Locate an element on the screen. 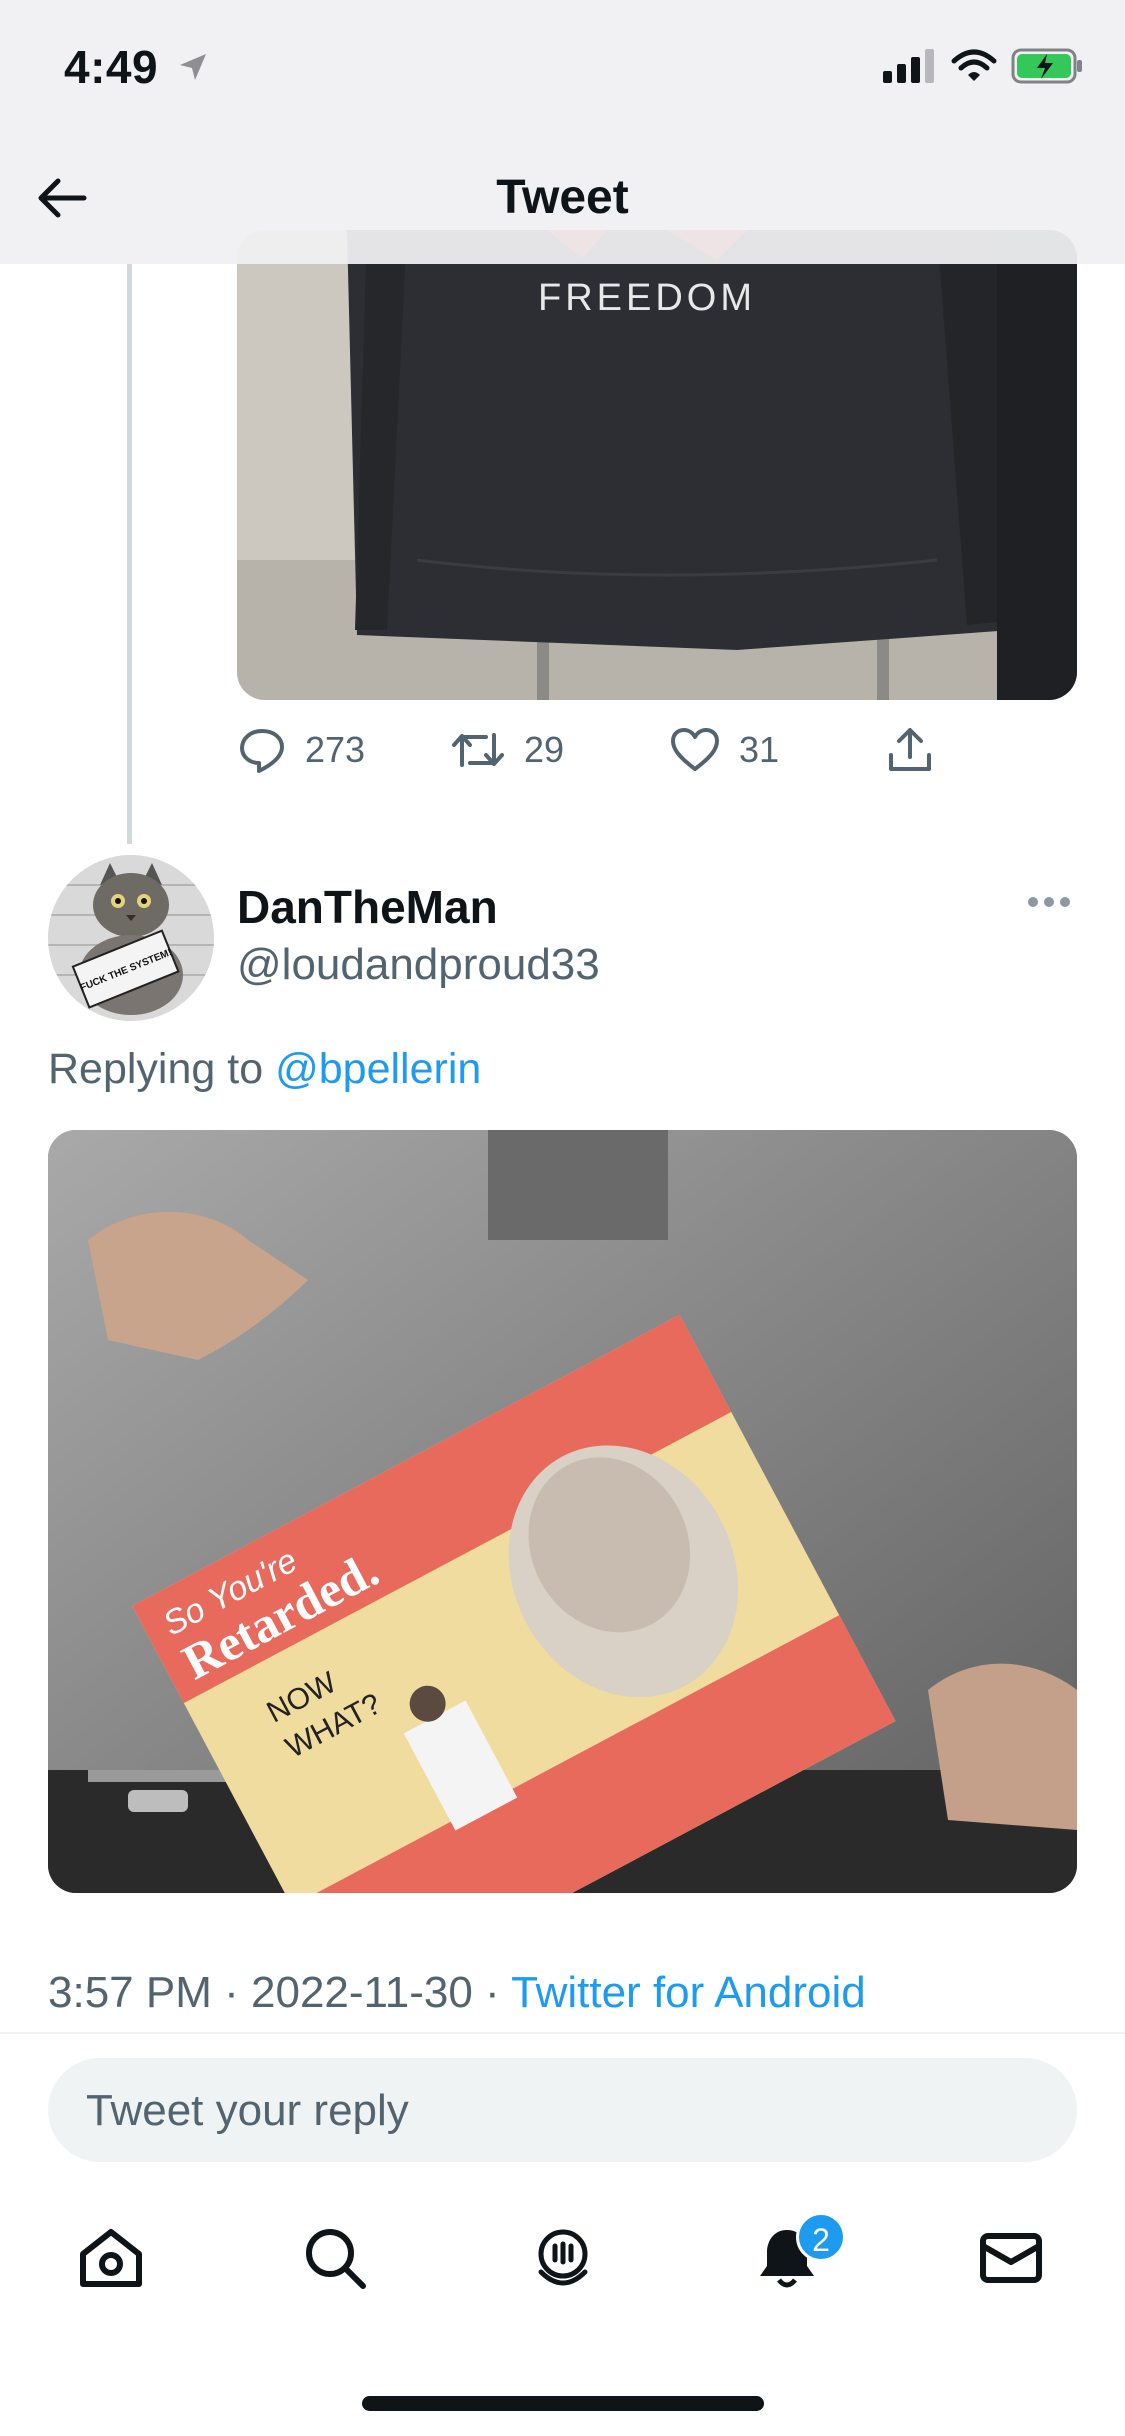 Image resolution: width=1125 pixels, height=2436 pixels. hoodie-text: FREEDOM is located at coordinates (647, 298).